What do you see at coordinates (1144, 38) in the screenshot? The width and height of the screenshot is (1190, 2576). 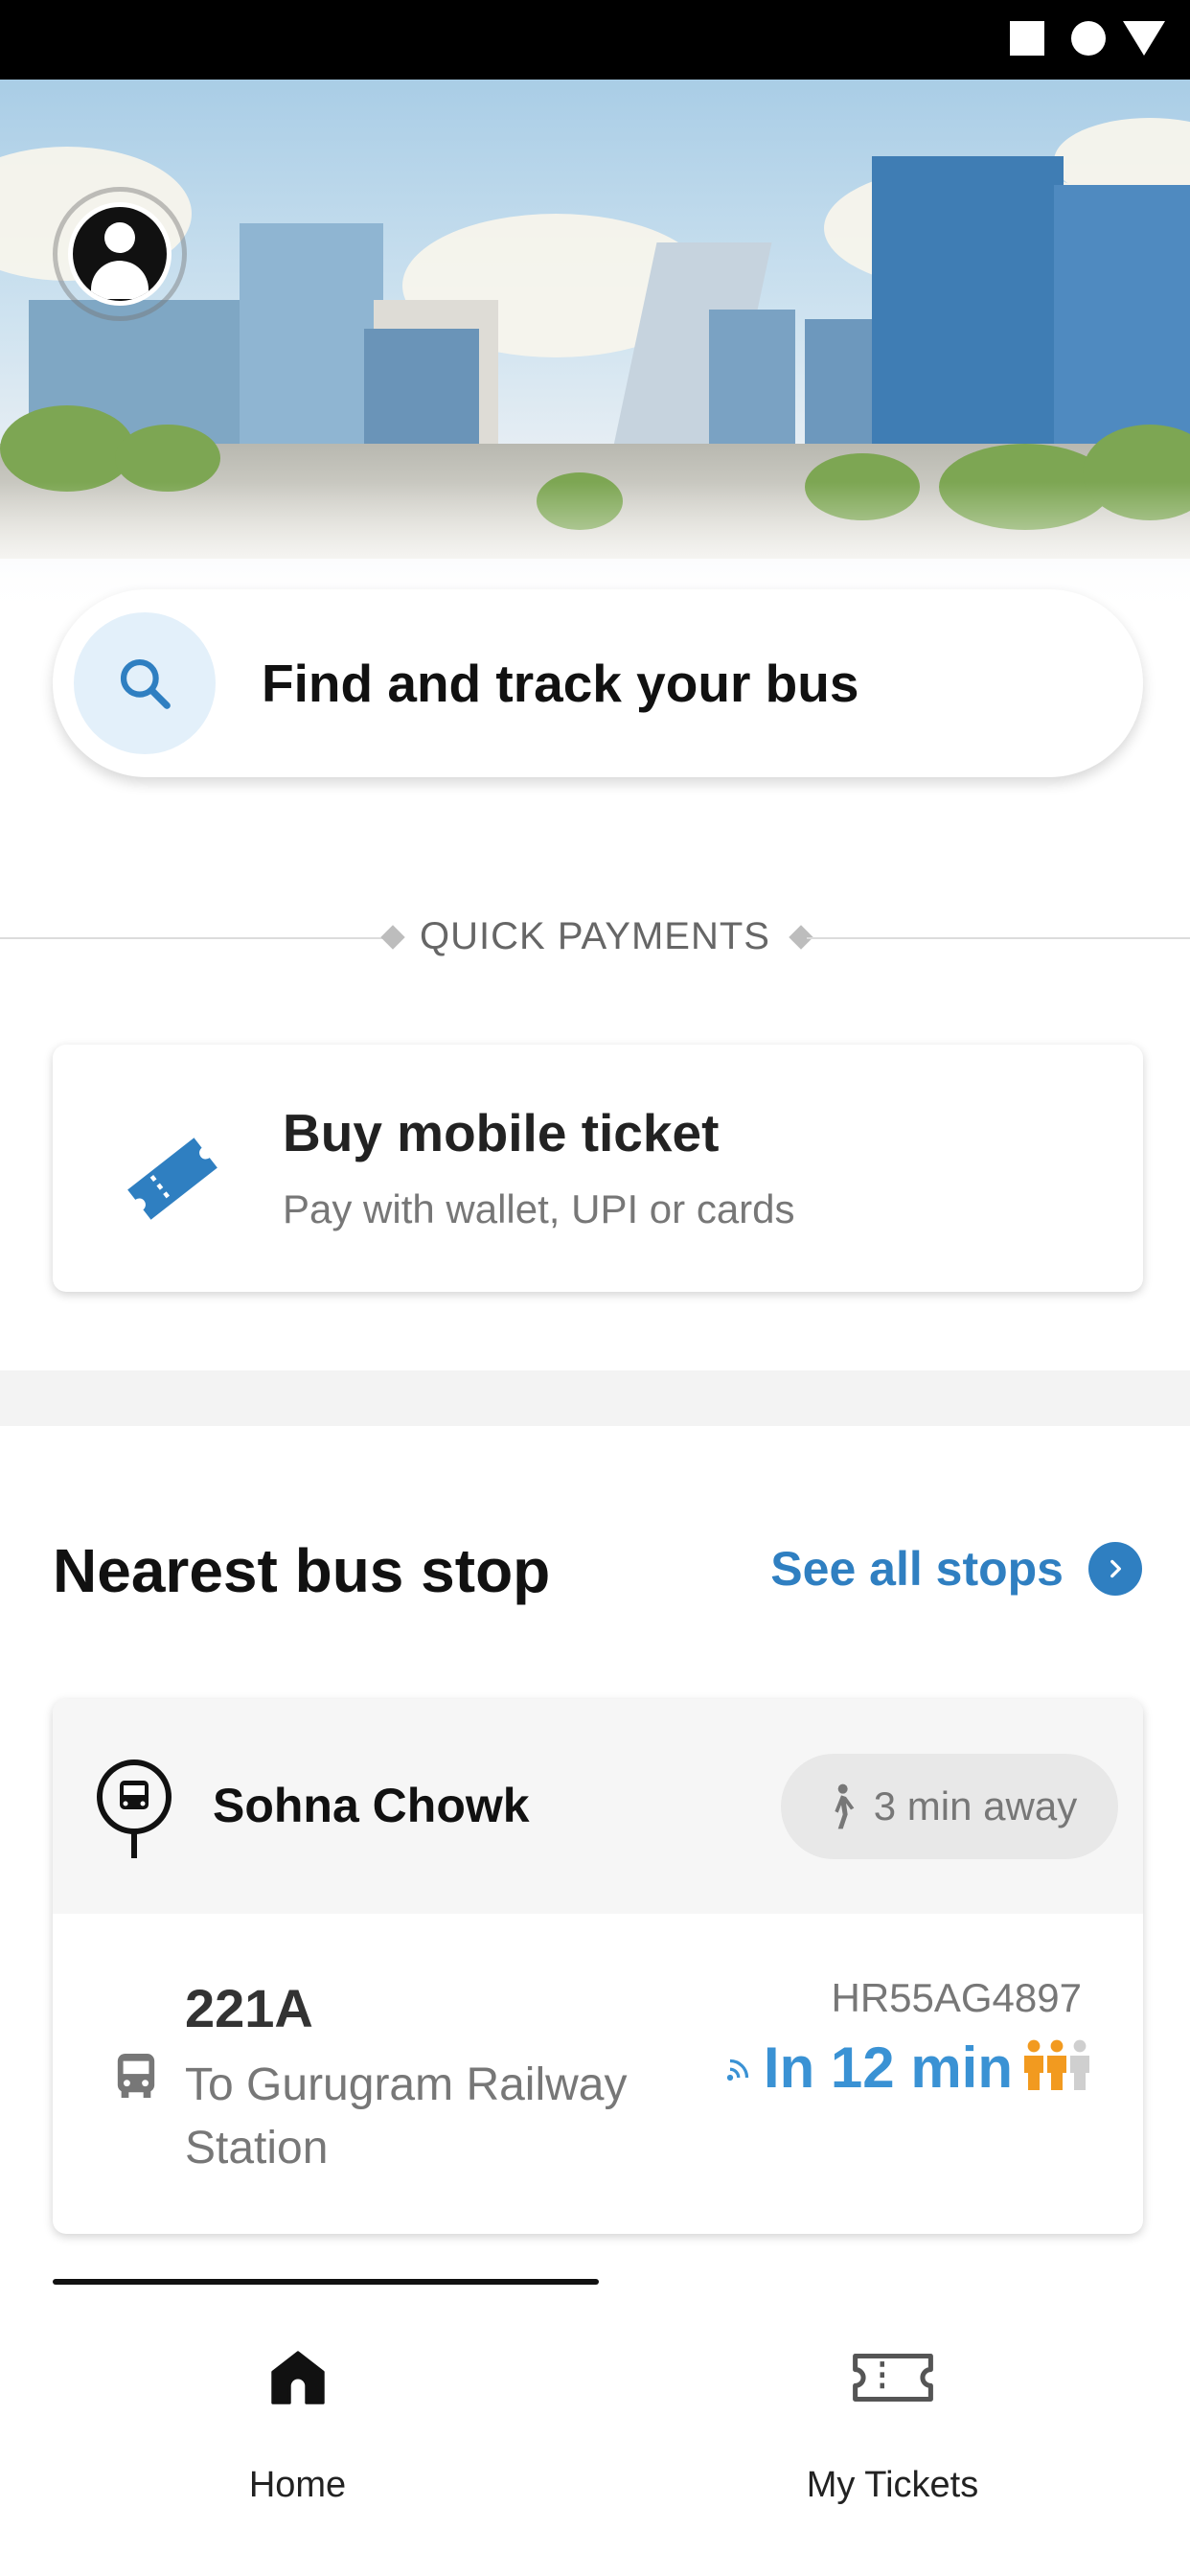 I see `triangle-icon` at bounding box center [1144, 38].